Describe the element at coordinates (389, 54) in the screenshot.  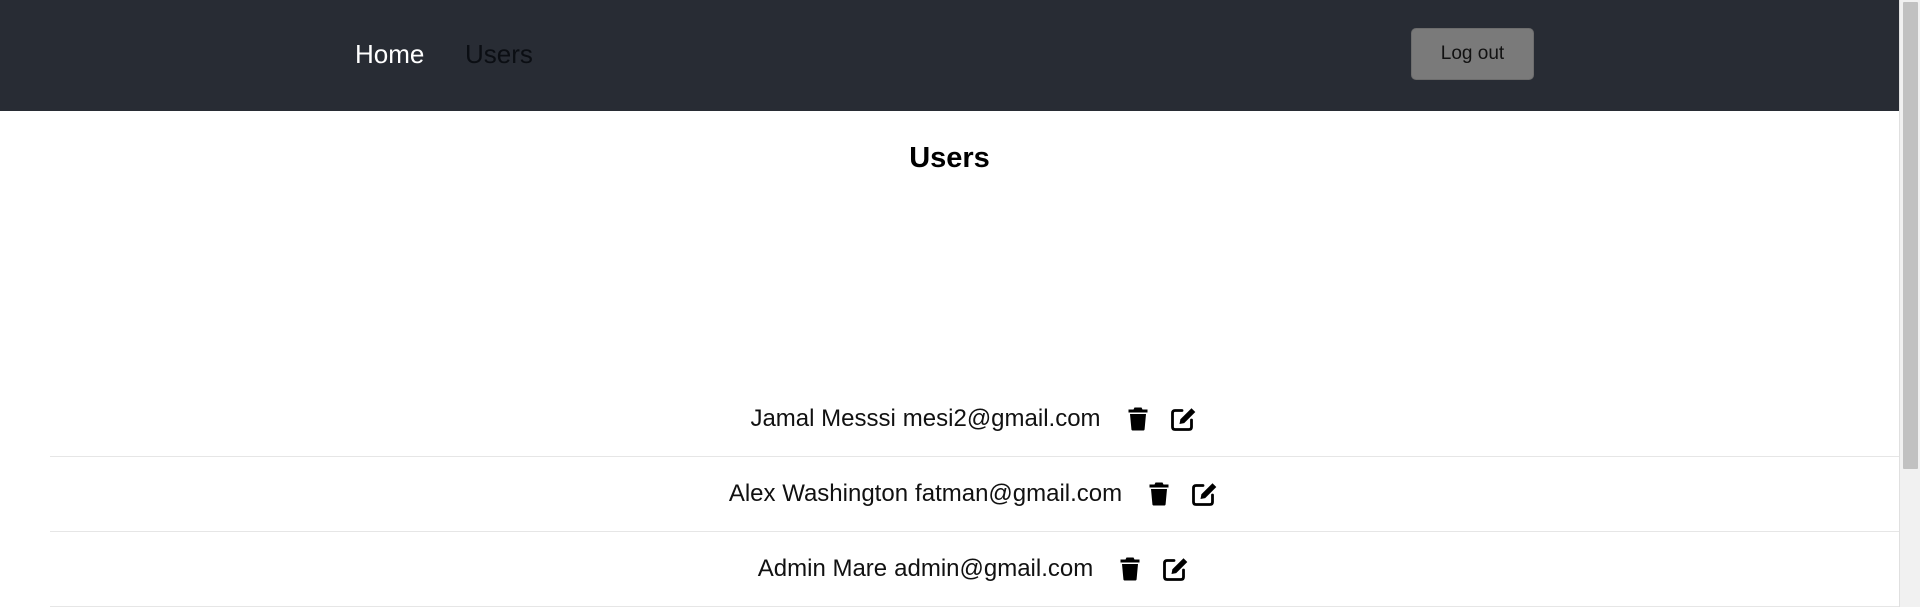
I see `nav-home-link: Home` at that location.